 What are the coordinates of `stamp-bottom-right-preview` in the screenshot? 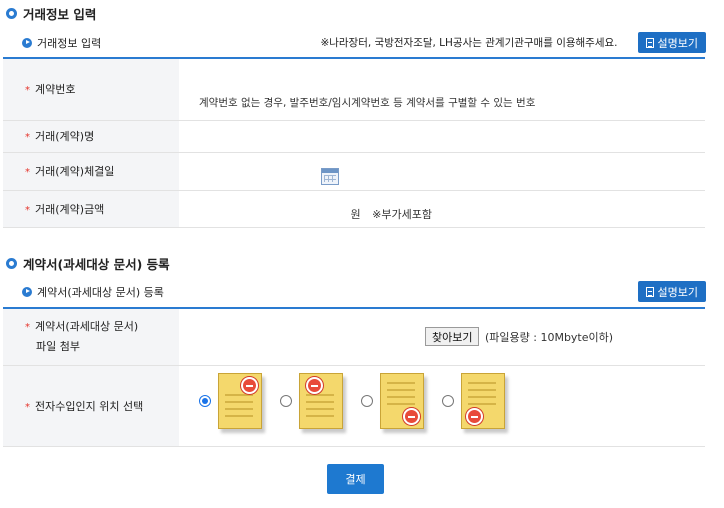 It's located at (402, 400).